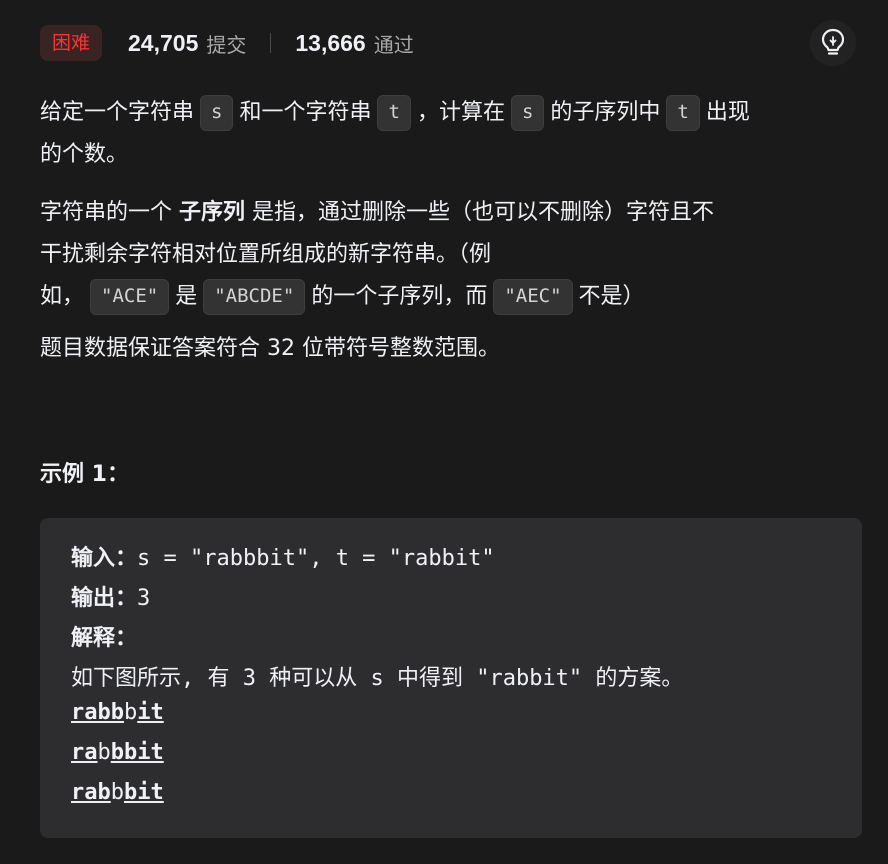  What do you see at coordinates (144, 792) in the screenshot?
I see `matched-segment: bit` at bounding box center [144, 792].